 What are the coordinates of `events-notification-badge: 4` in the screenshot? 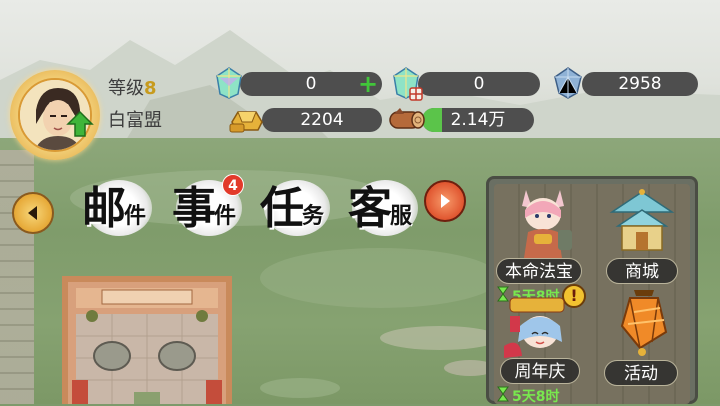 It's located at (233, 185).